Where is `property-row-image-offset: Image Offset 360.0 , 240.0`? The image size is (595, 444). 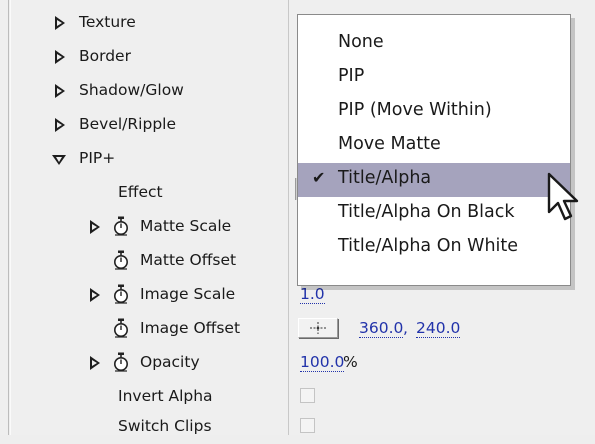
property-row-image-offset: Image Offset 360.0 , 240.0 is located at coordinates (297, 329).